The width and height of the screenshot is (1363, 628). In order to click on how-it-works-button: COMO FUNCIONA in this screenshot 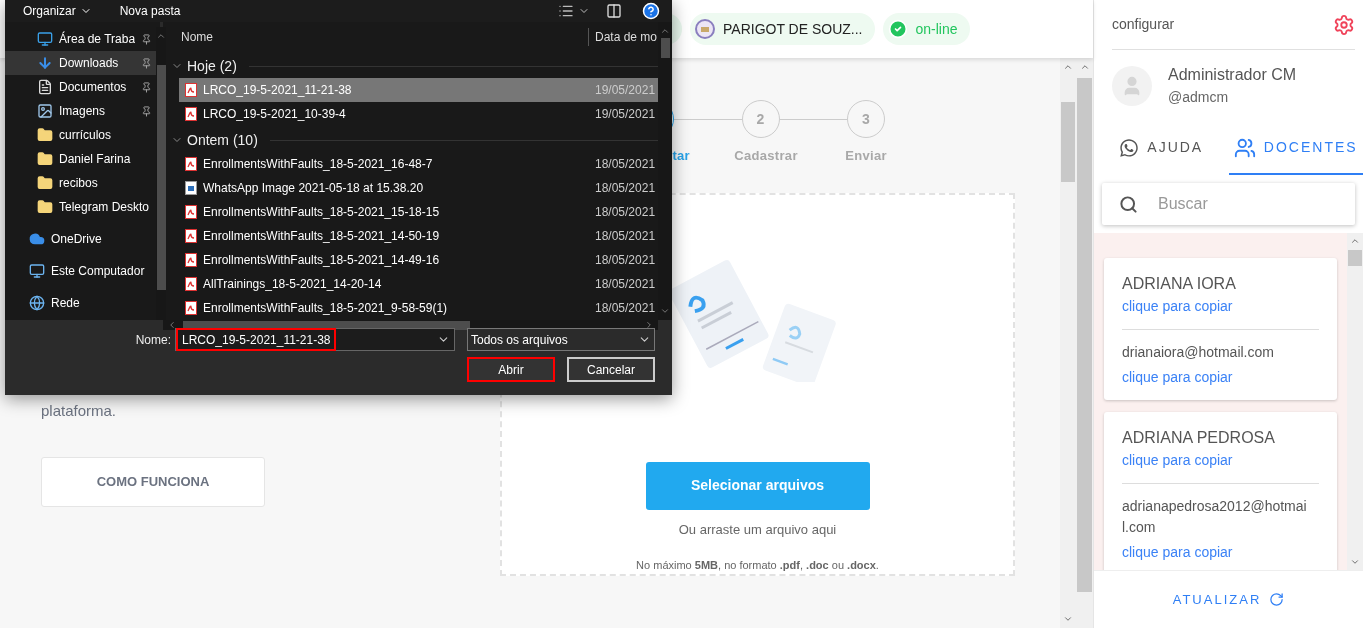, I will do `click(153, 481)`.